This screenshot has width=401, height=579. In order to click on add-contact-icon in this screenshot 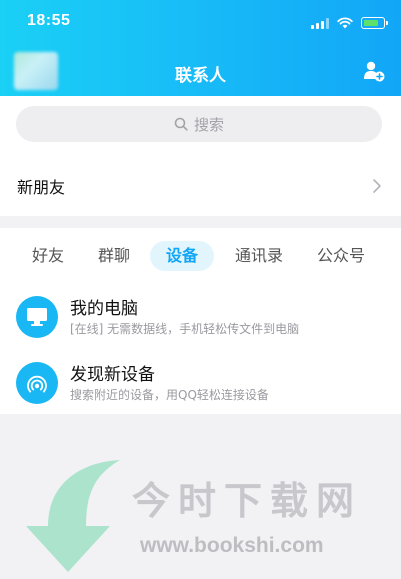, I will do `click(374, 71)`.